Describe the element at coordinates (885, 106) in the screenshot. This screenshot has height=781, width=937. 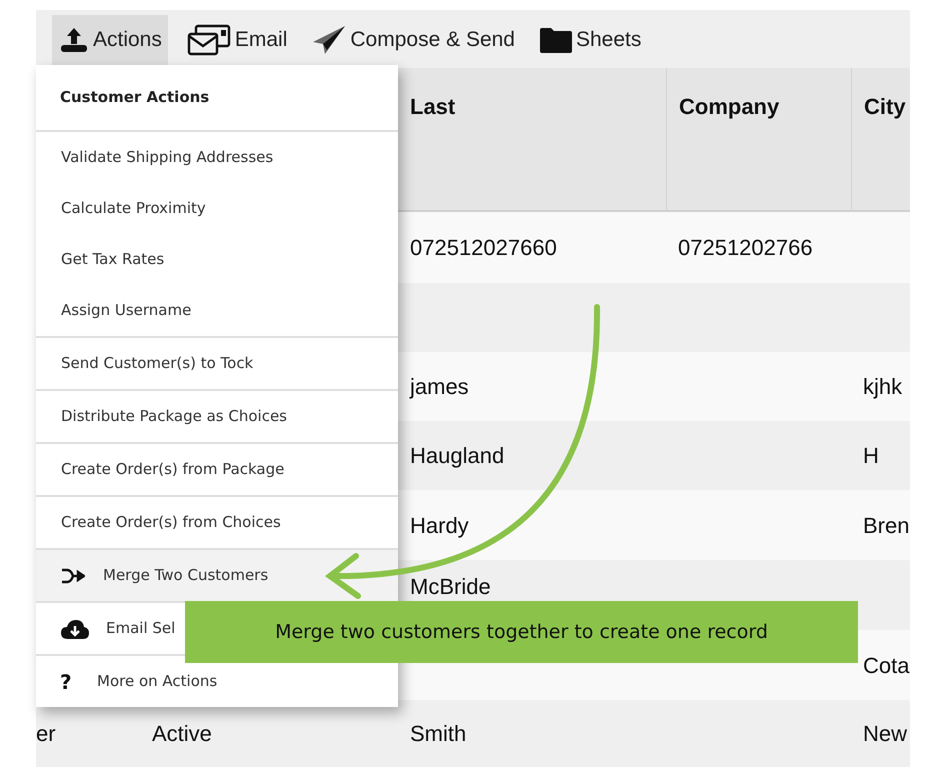
I see `column-header: City` at that location.